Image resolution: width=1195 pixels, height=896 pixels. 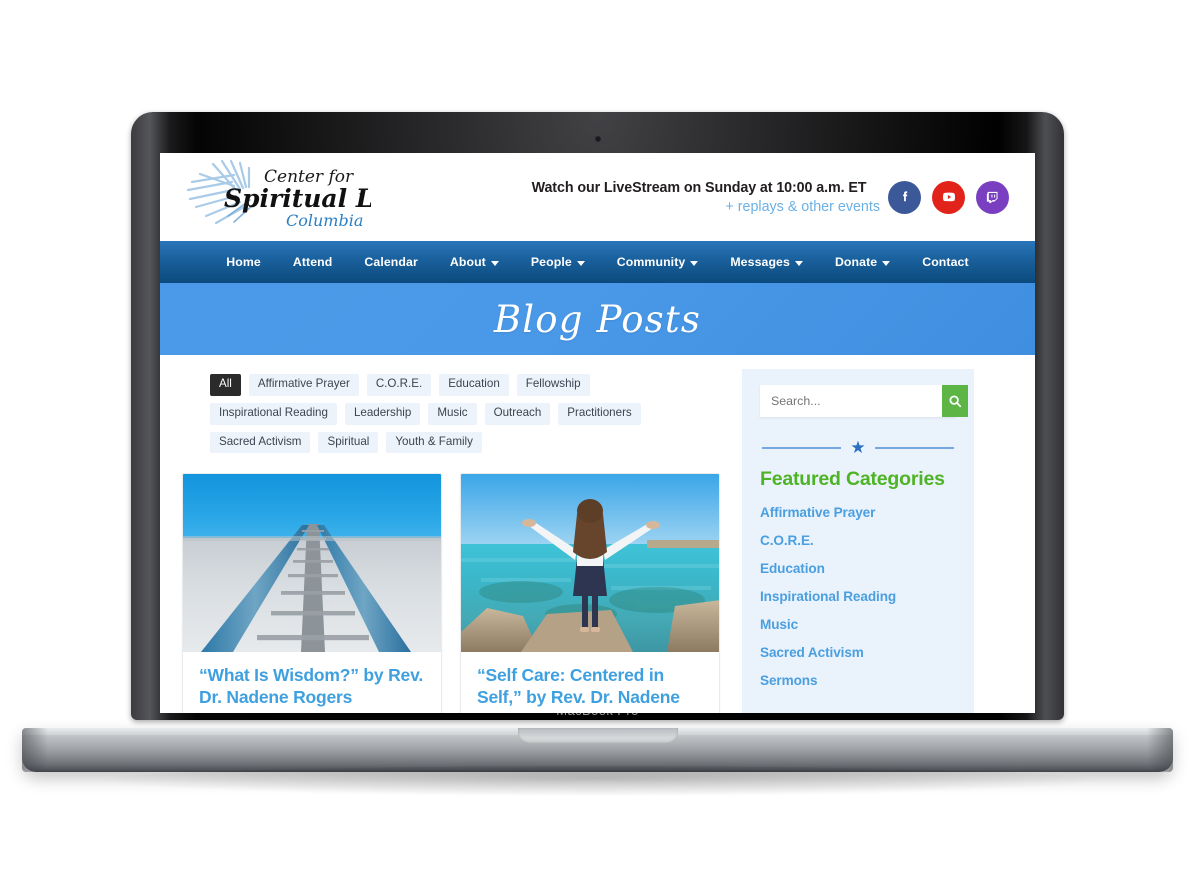 I want to click on nav-item-home: Home, so click(x=243, y=262).